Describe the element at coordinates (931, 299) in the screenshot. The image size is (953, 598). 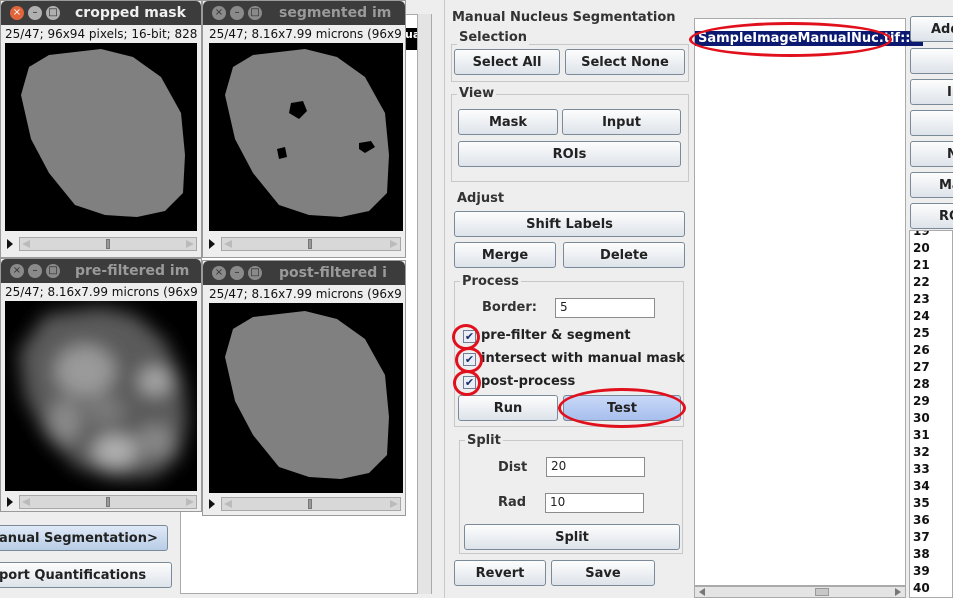
I see `list-item: 23` at that location.